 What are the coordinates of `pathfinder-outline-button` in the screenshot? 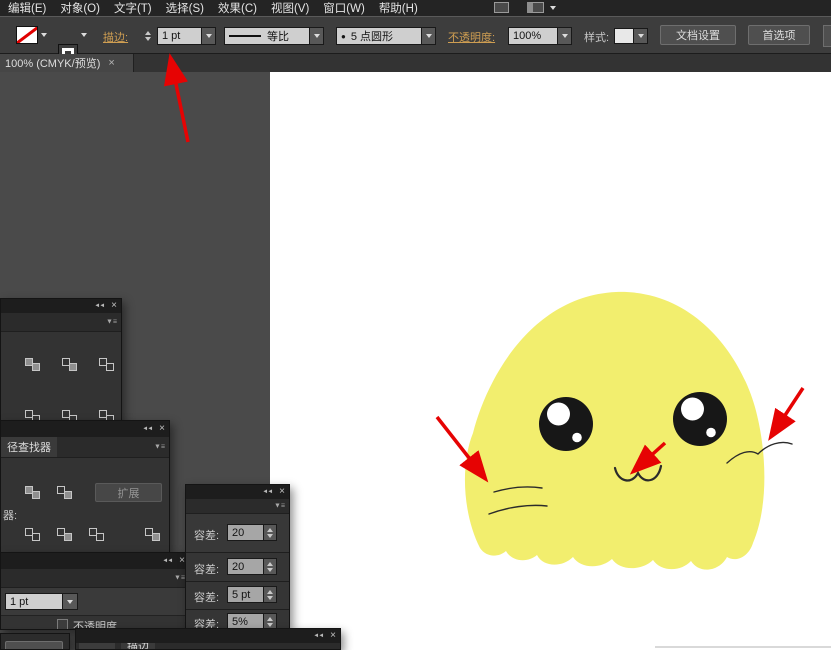 It's located at (152, 534).